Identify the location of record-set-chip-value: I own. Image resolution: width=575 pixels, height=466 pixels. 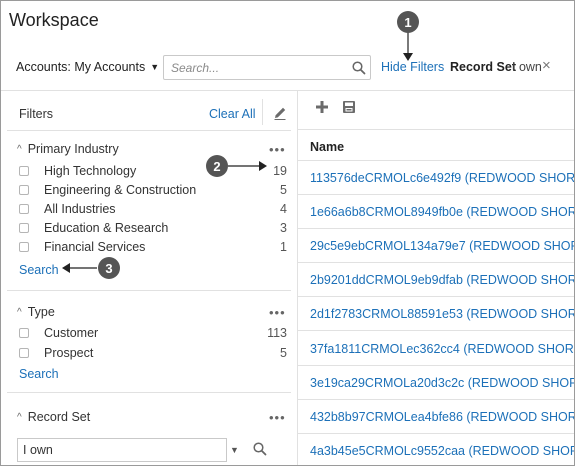
(527, 67).